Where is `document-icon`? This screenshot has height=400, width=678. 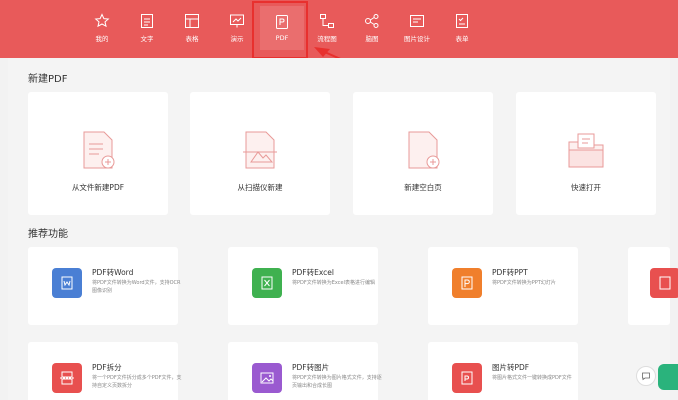 document-icon is located at coordinates (147, 21).